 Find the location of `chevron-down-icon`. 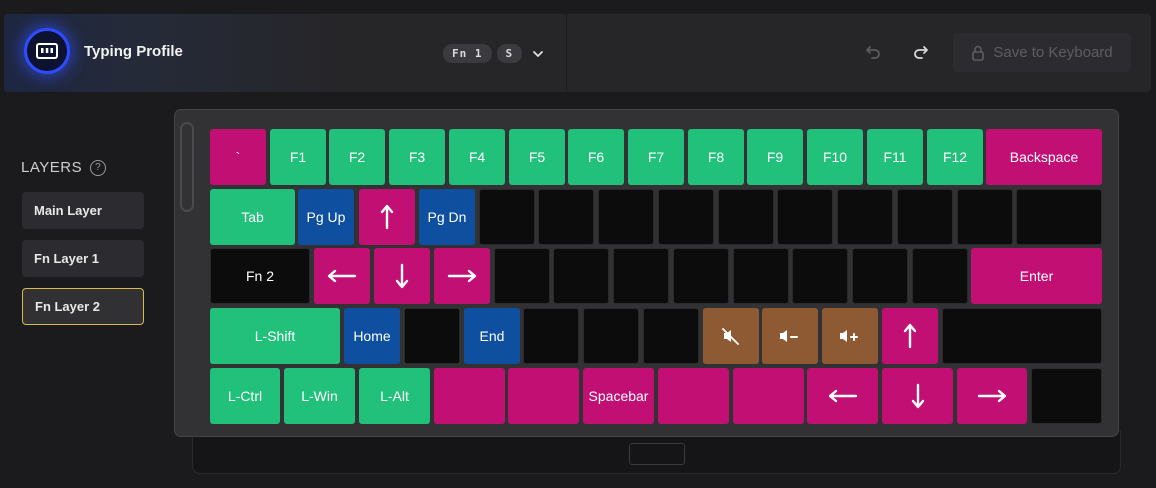

chevron-down-icon is located at coordinates (538, 54).